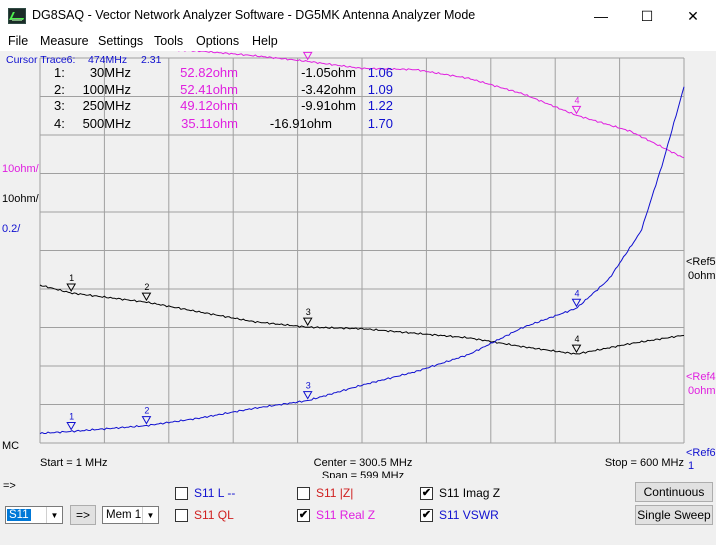  Describe the element at coordinates (40, 60) in the screenshot. I see `cursor-trace-label: Cursor Trace6:` at that location.